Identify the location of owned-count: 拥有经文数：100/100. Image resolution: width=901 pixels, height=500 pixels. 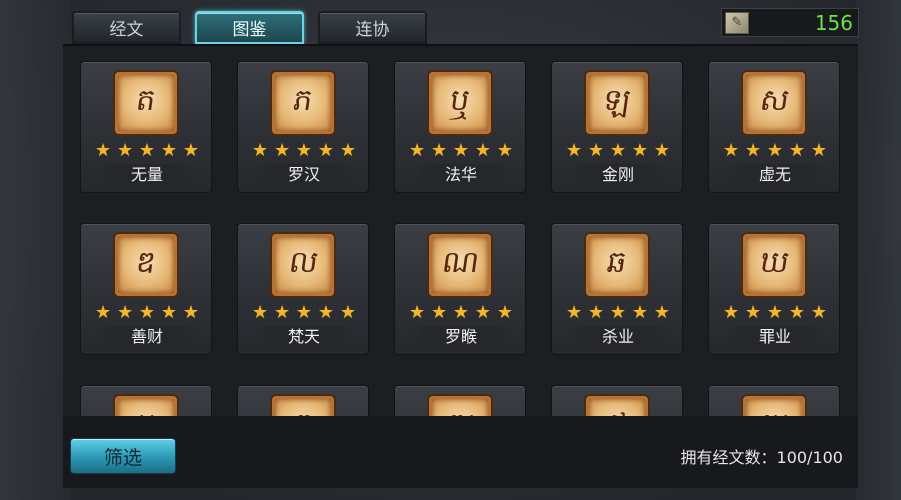
(761, 457).